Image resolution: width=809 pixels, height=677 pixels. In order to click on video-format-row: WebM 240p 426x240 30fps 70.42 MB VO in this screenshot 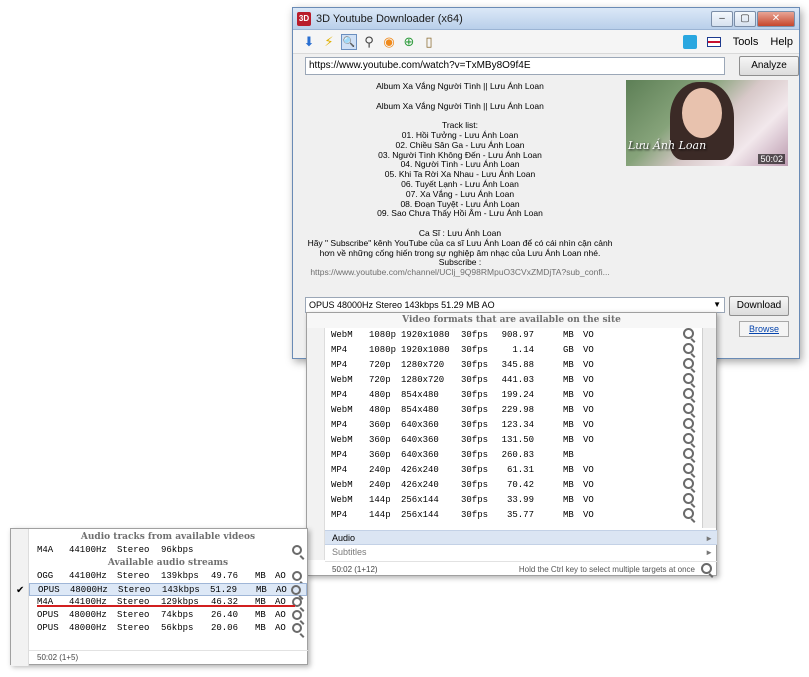, I will do `click(520, 485)`.